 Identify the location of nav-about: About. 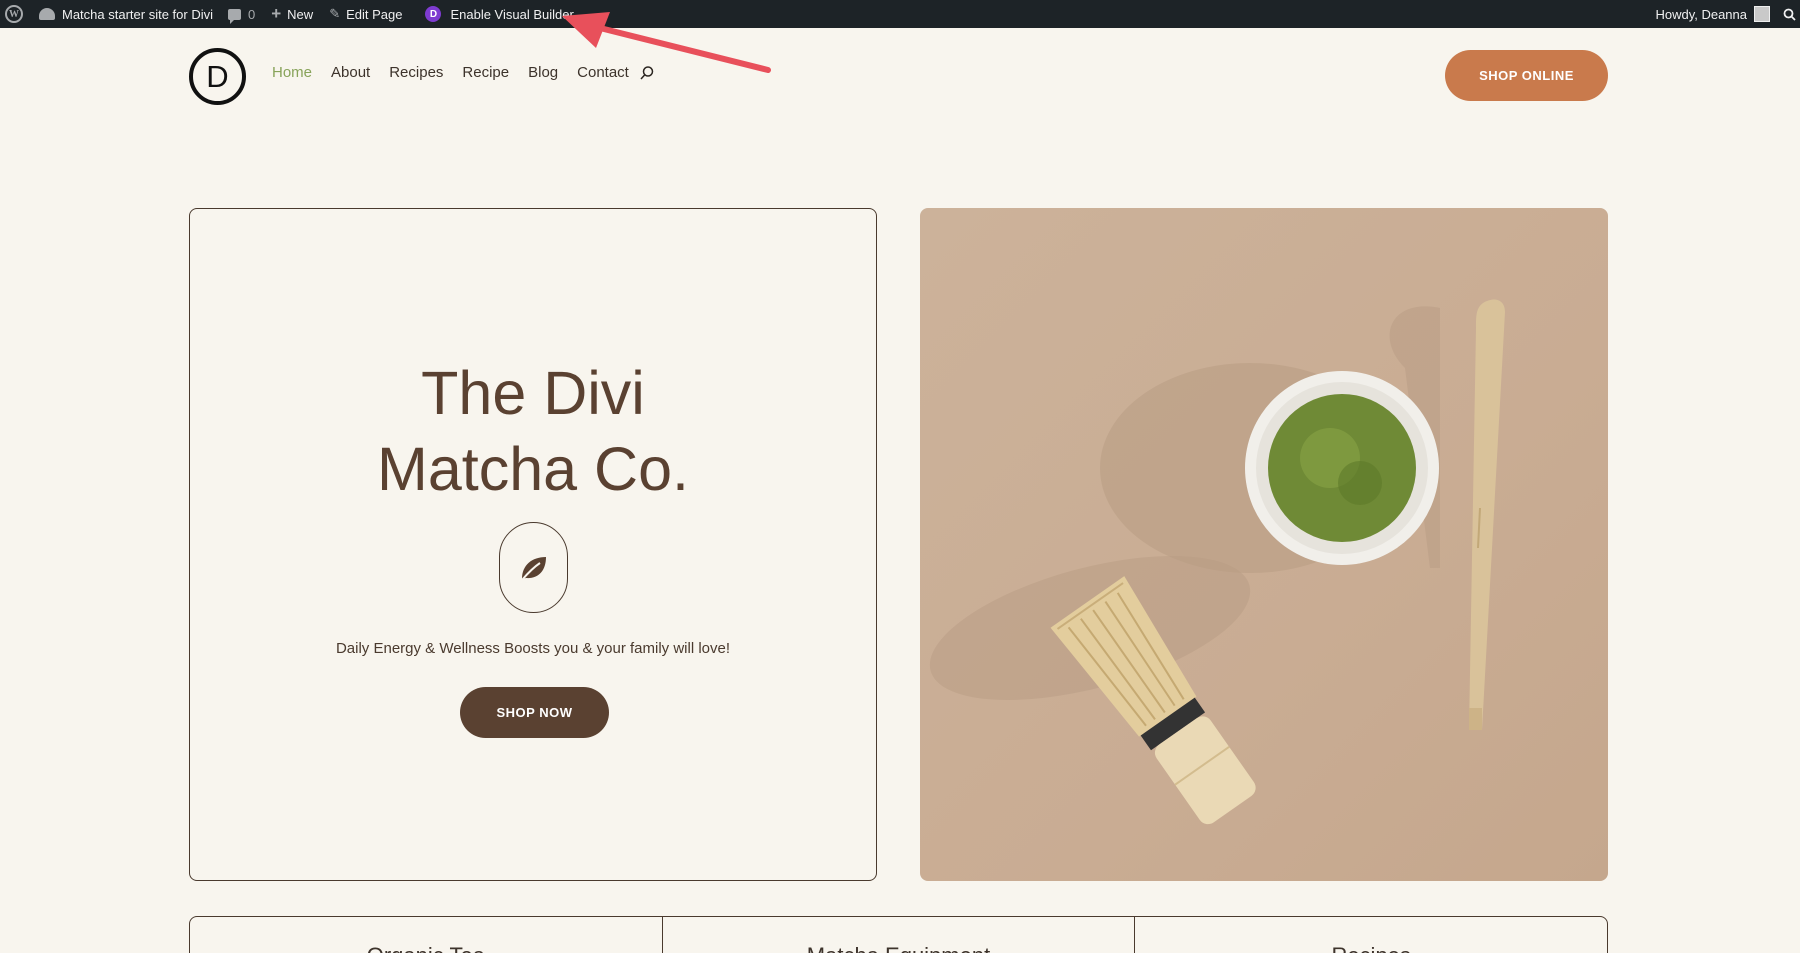
(350, 72).